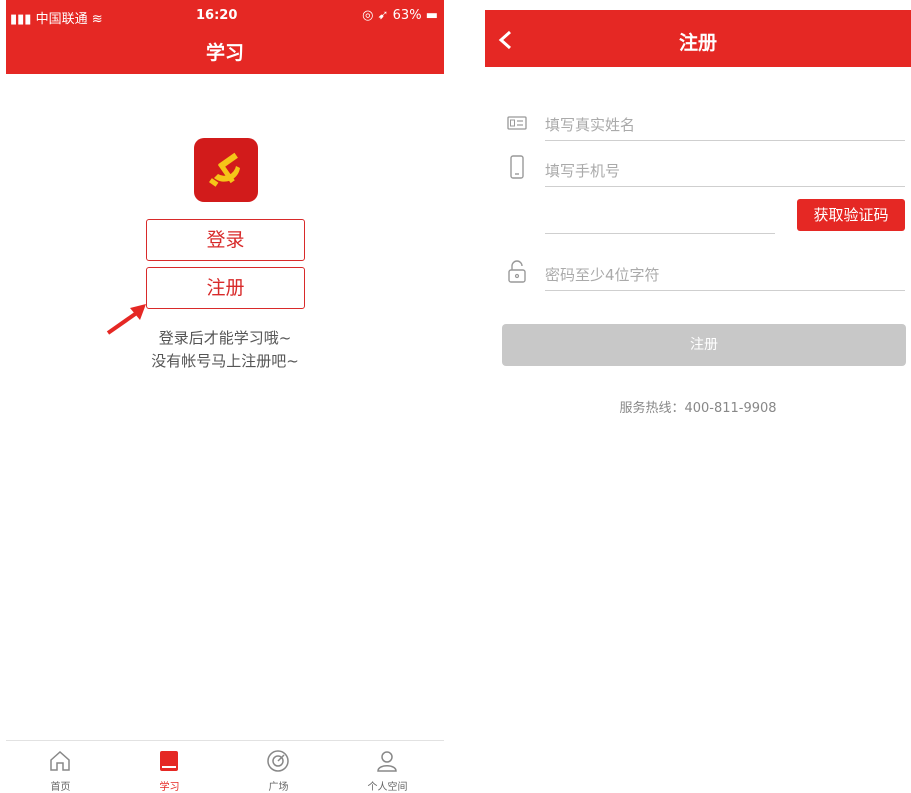 The height and width of the screenshot is (793, 911). What do you see at coordinates (725, 124) in the screenshot?
I see `name-field: 填写真实姓名` at bounding box center [725, 124].